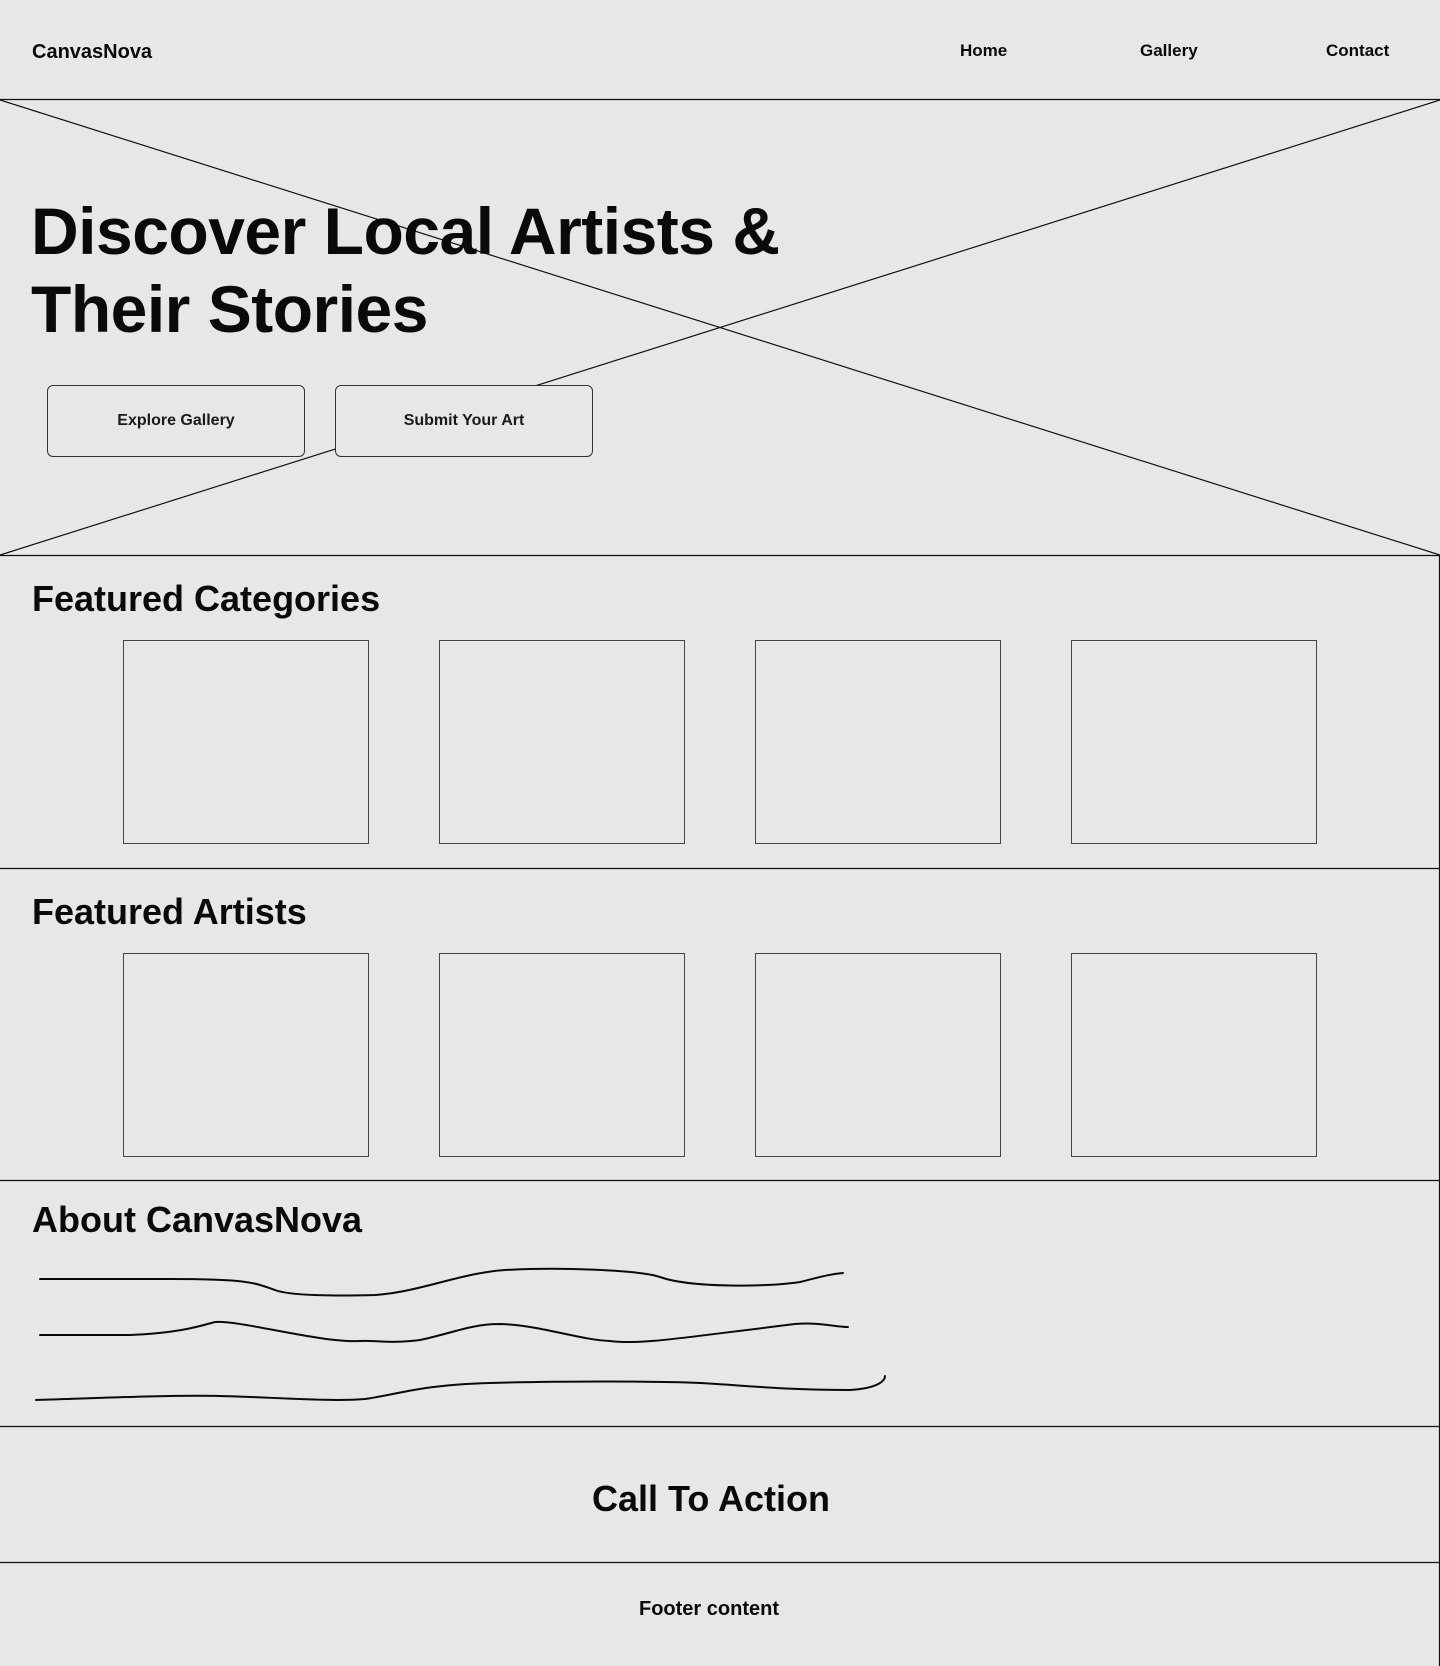 The width and height of the screenshot is (1440, 1666). What do you see at coordinates (464, 421) in the screenshot?
I see `submit-art-button: Submit Your Art` at bounding box center [464, 421].